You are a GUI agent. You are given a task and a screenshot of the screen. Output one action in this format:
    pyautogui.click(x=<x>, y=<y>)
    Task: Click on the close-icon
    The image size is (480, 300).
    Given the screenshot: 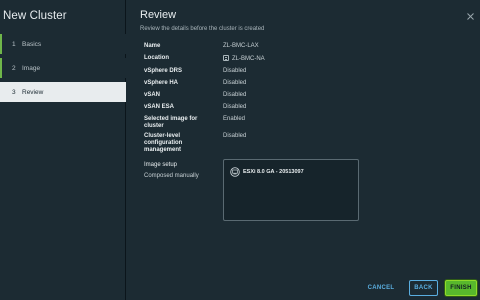 What is the action you would take?
    pyautogui.click(x=470, y=16)
    